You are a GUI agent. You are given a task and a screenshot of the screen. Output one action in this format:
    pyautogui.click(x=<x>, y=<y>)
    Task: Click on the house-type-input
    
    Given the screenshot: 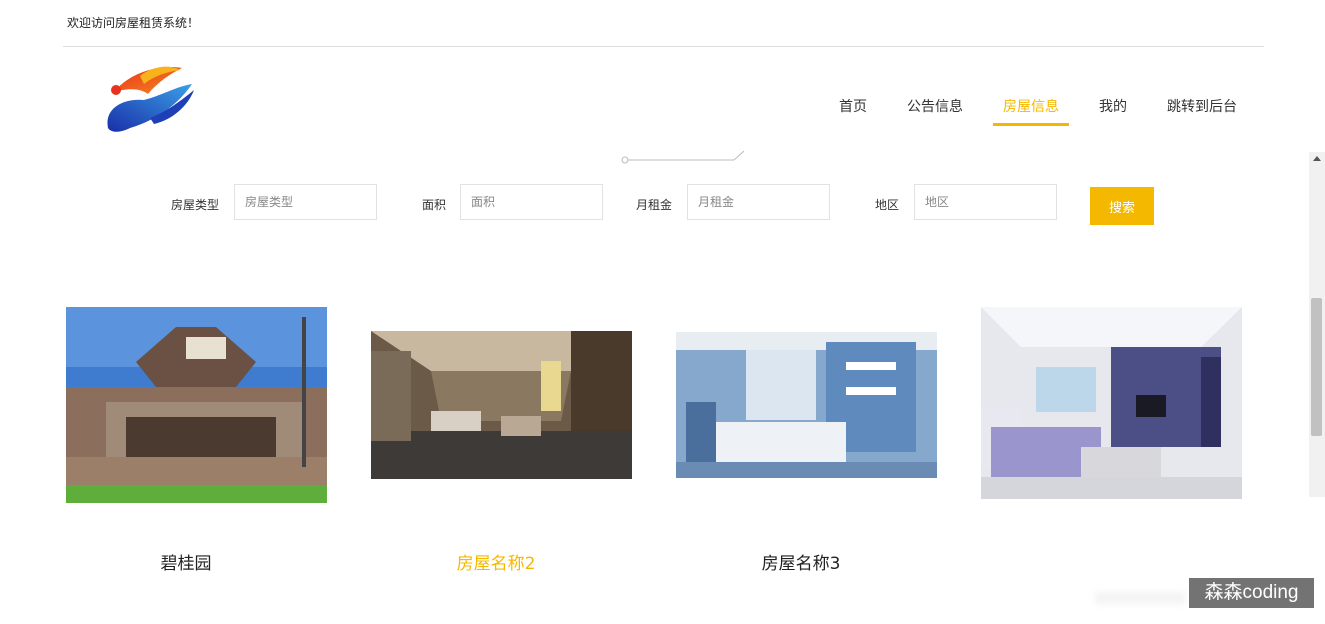 What is the action you would take?
    pyautogui.click(x=305, y=202)
    